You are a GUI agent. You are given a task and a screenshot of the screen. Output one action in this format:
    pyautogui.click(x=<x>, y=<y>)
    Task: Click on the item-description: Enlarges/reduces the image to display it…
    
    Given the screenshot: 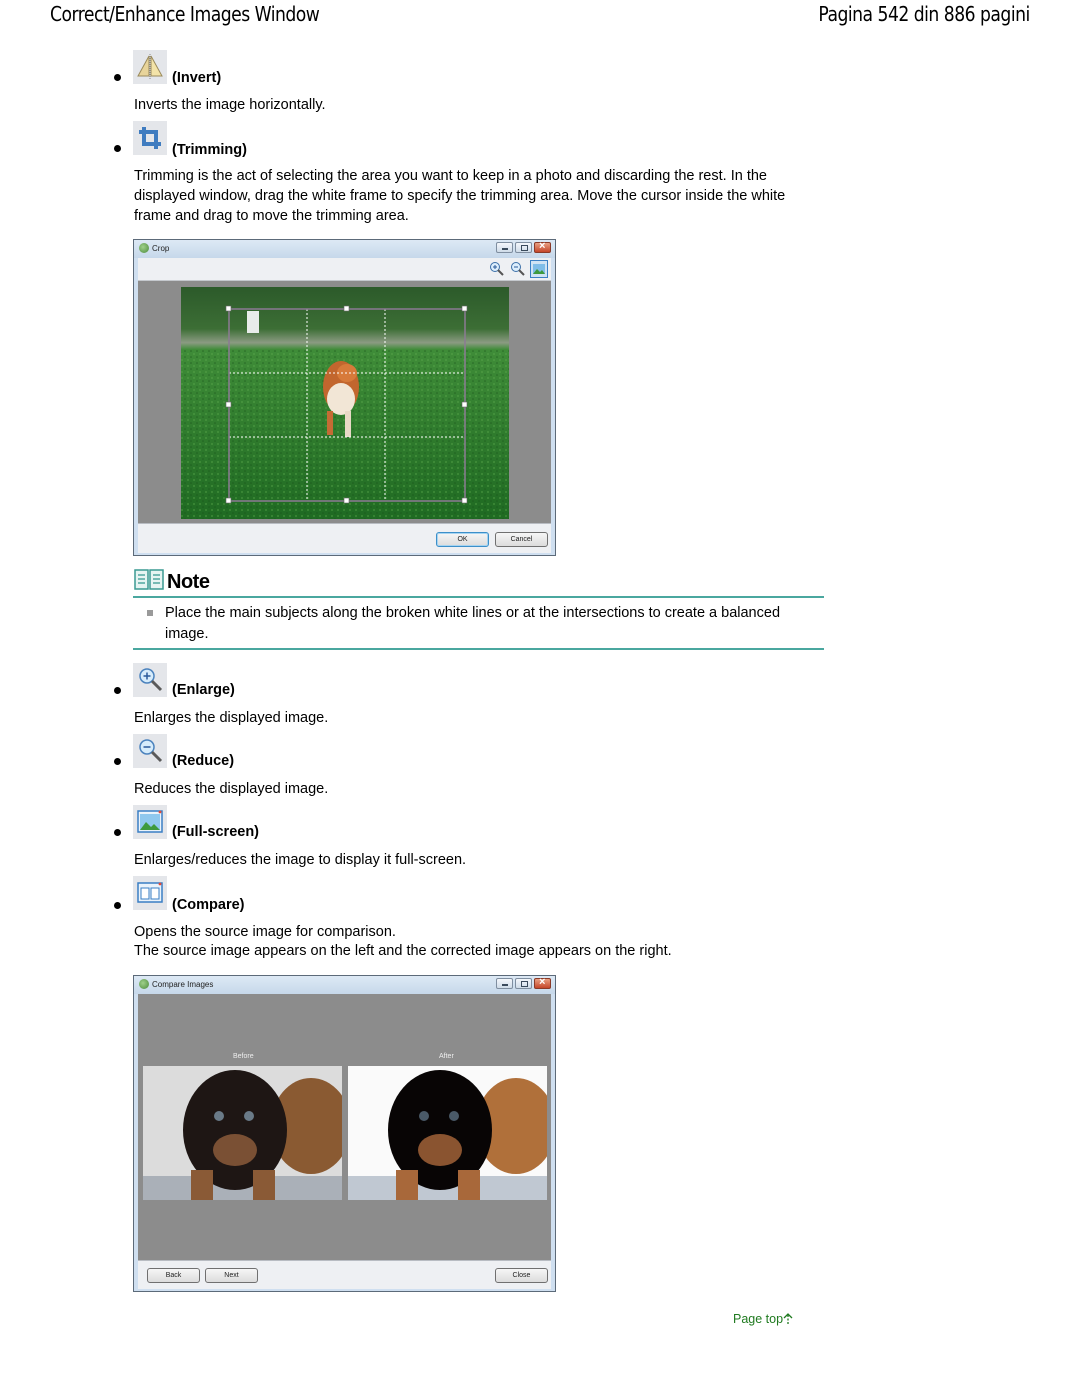 What is the action you would take?
    pyautogui.click(x=300, y=860)
    